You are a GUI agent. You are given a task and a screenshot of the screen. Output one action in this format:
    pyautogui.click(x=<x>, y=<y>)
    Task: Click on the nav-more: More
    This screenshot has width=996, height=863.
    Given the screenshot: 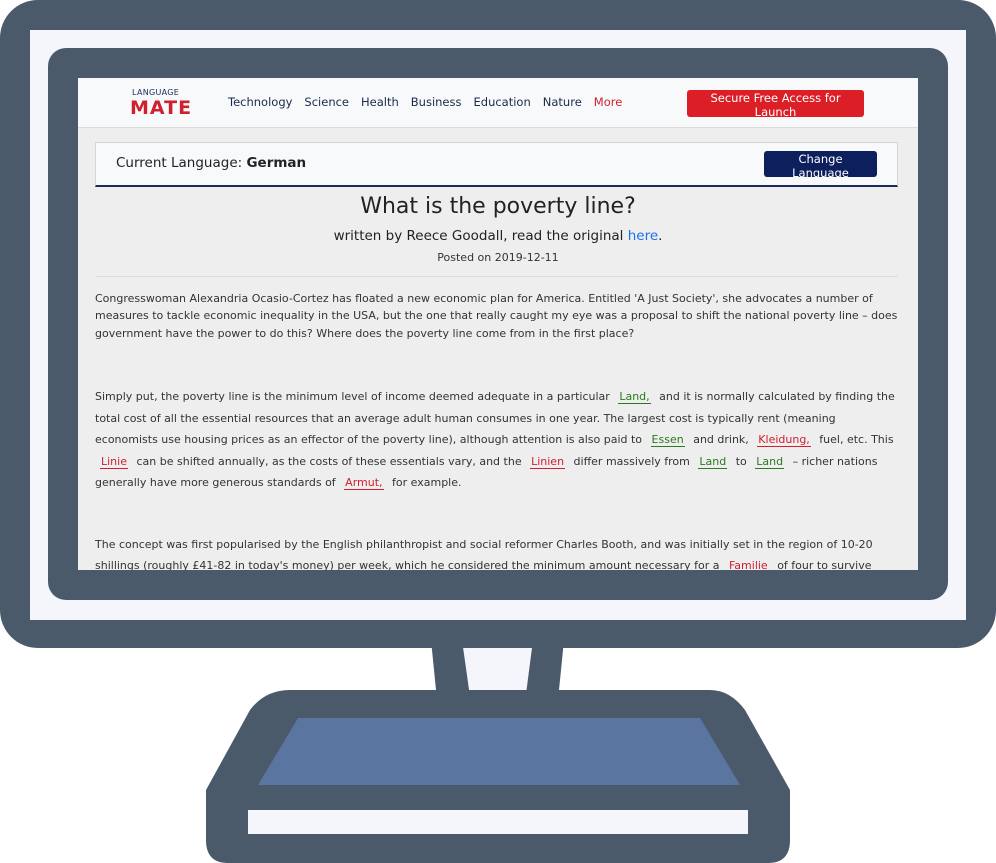 What is the action you would take?
    pyautogui.click(x=608, y=102)
    